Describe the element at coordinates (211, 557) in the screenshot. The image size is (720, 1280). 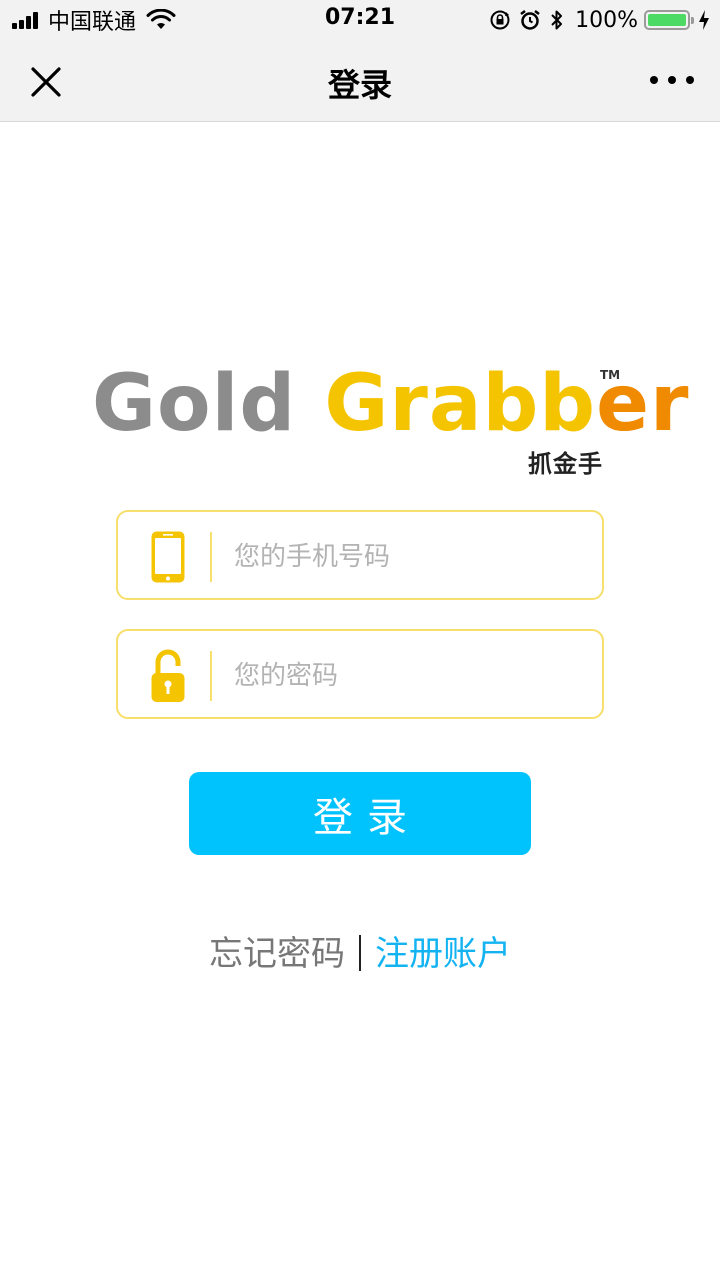
I see `phone-divider` at that location.